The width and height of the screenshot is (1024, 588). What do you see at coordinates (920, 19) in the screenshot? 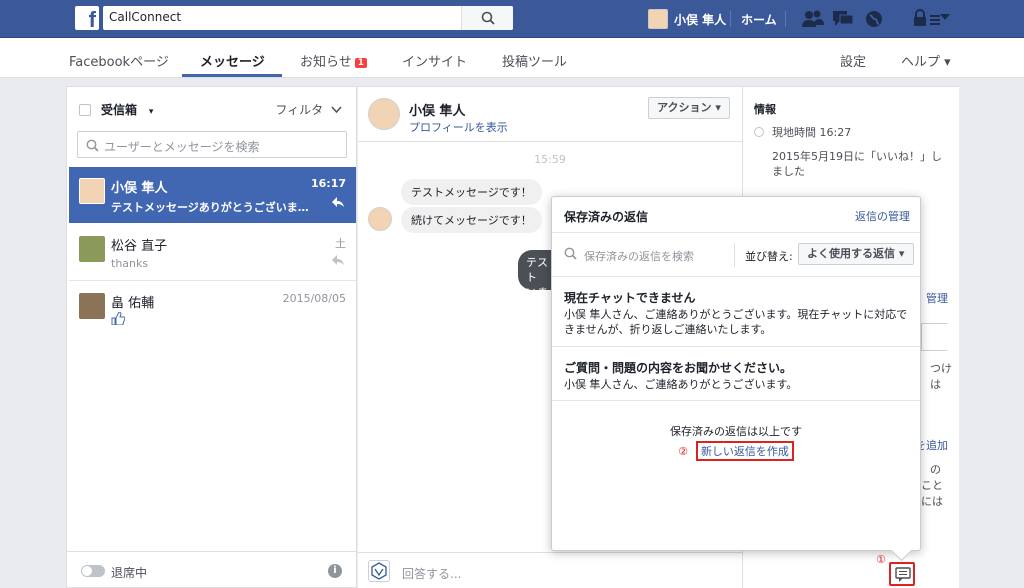
I see `privacy-lock-icon` at bounding box center [920, 19].